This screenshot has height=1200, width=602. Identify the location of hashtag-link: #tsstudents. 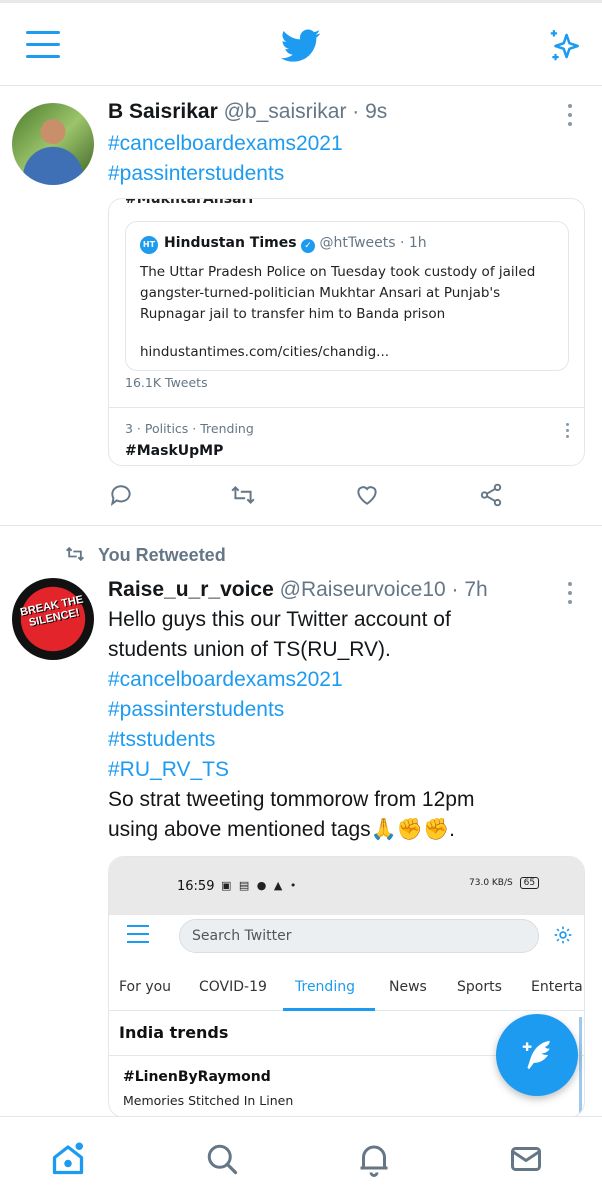
(161, 740).